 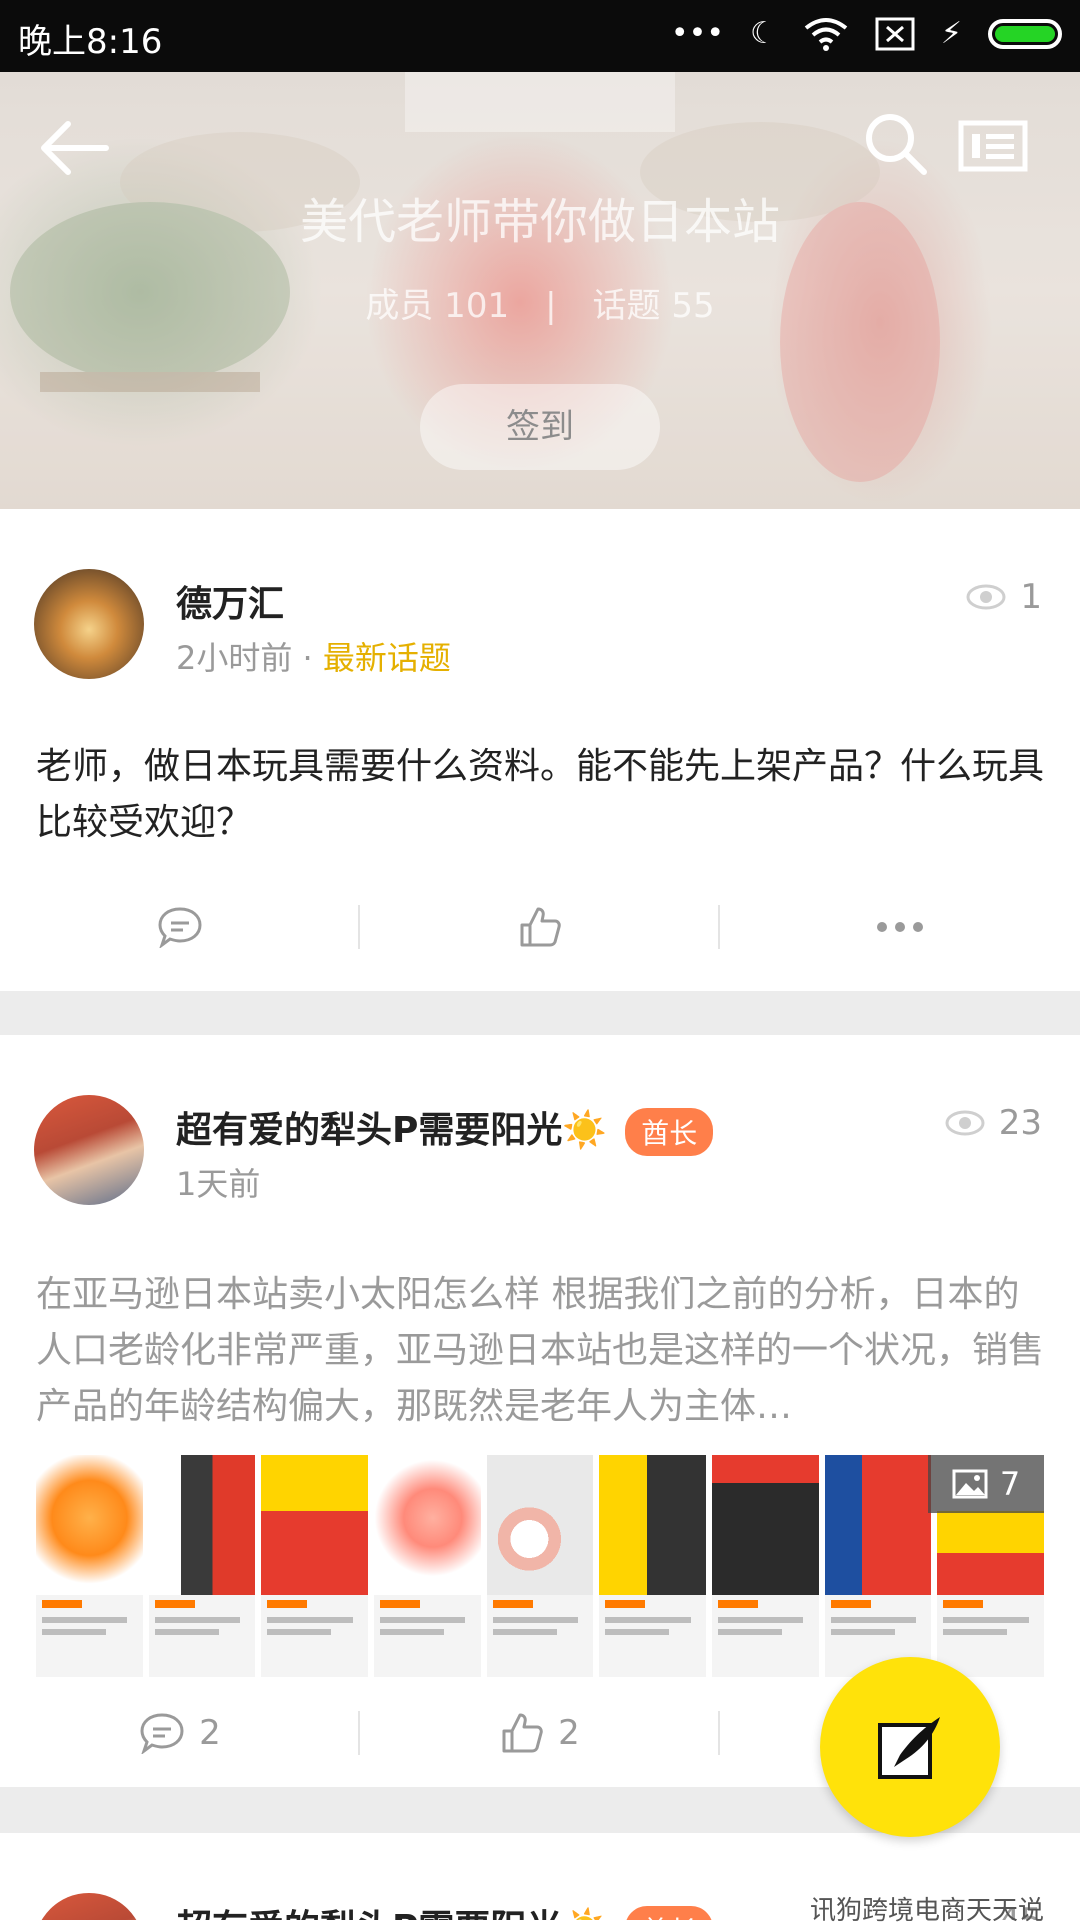 I want to click on like-button: 2, so click(x=540, y=1733).